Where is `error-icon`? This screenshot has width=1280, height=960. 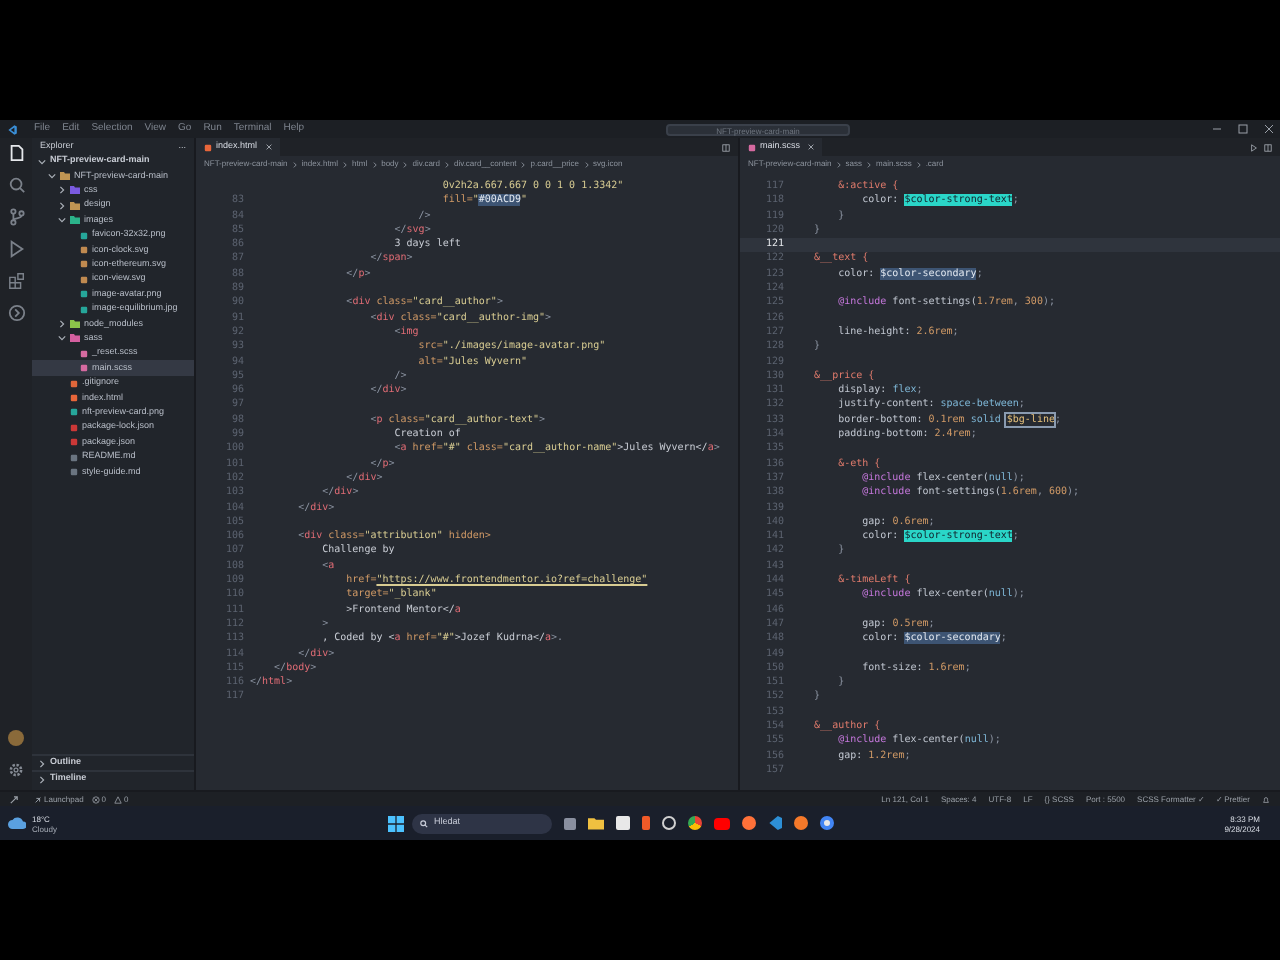
error-icon is located at coordinates (95, 799).